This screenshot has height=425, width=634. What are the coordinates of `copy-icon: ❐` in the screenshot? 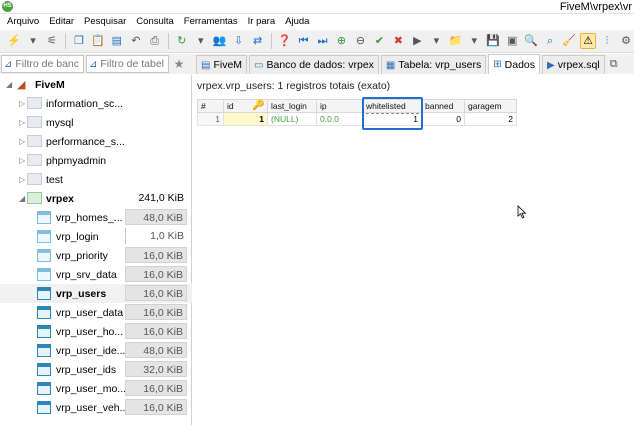 It's located at (79, 41).